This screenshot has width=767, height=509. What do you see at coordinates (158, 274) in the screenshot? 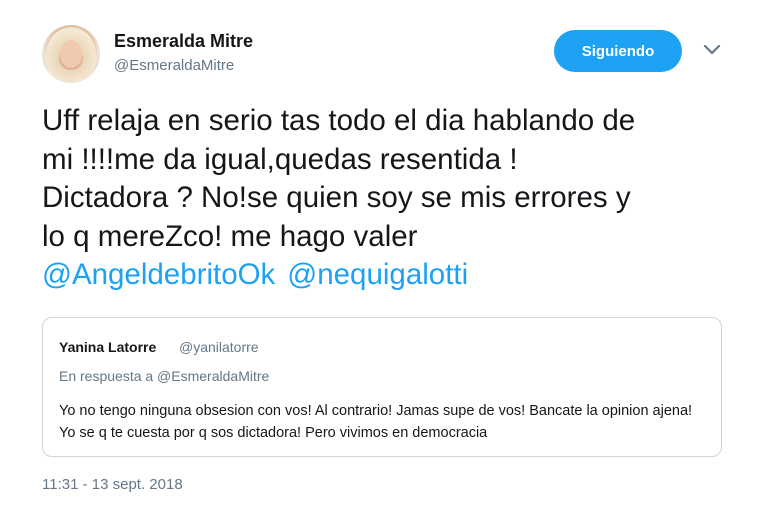
I see `mention-link: @AngeldebritoOk` at bounding box center [158, 274].